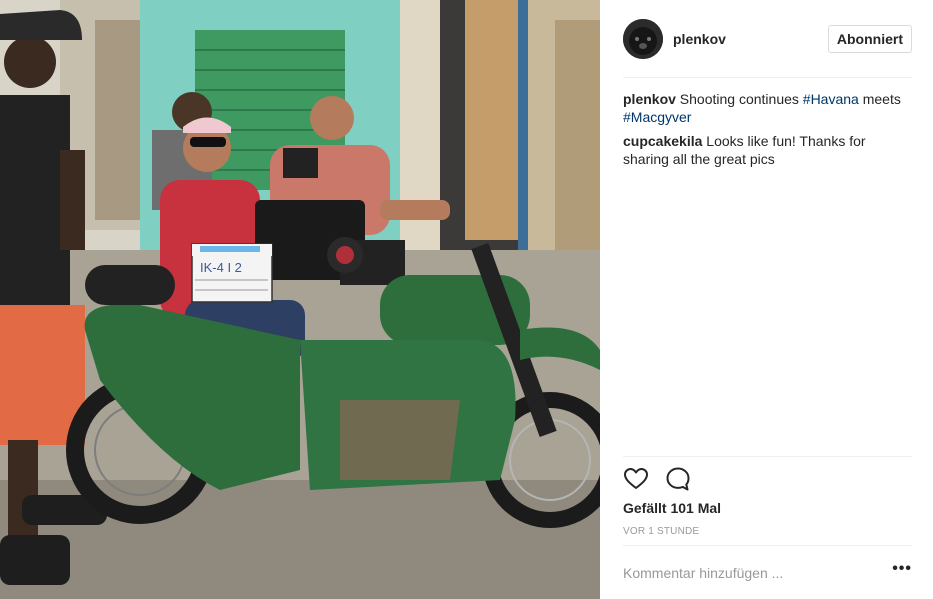 The width and height of the screenshot is (933, 599). What do you see at coordinates (741, 99) in the screenshot?
I see `caption-text-start: Shooting continues` at bounding box center [741, 99].